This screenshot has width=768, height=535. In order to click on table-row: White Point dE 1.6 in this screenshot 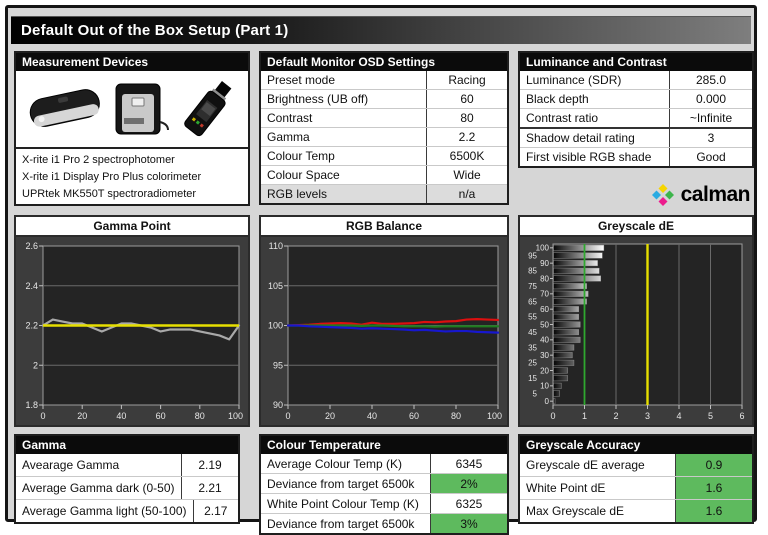, I will do `click(636, 487)`.